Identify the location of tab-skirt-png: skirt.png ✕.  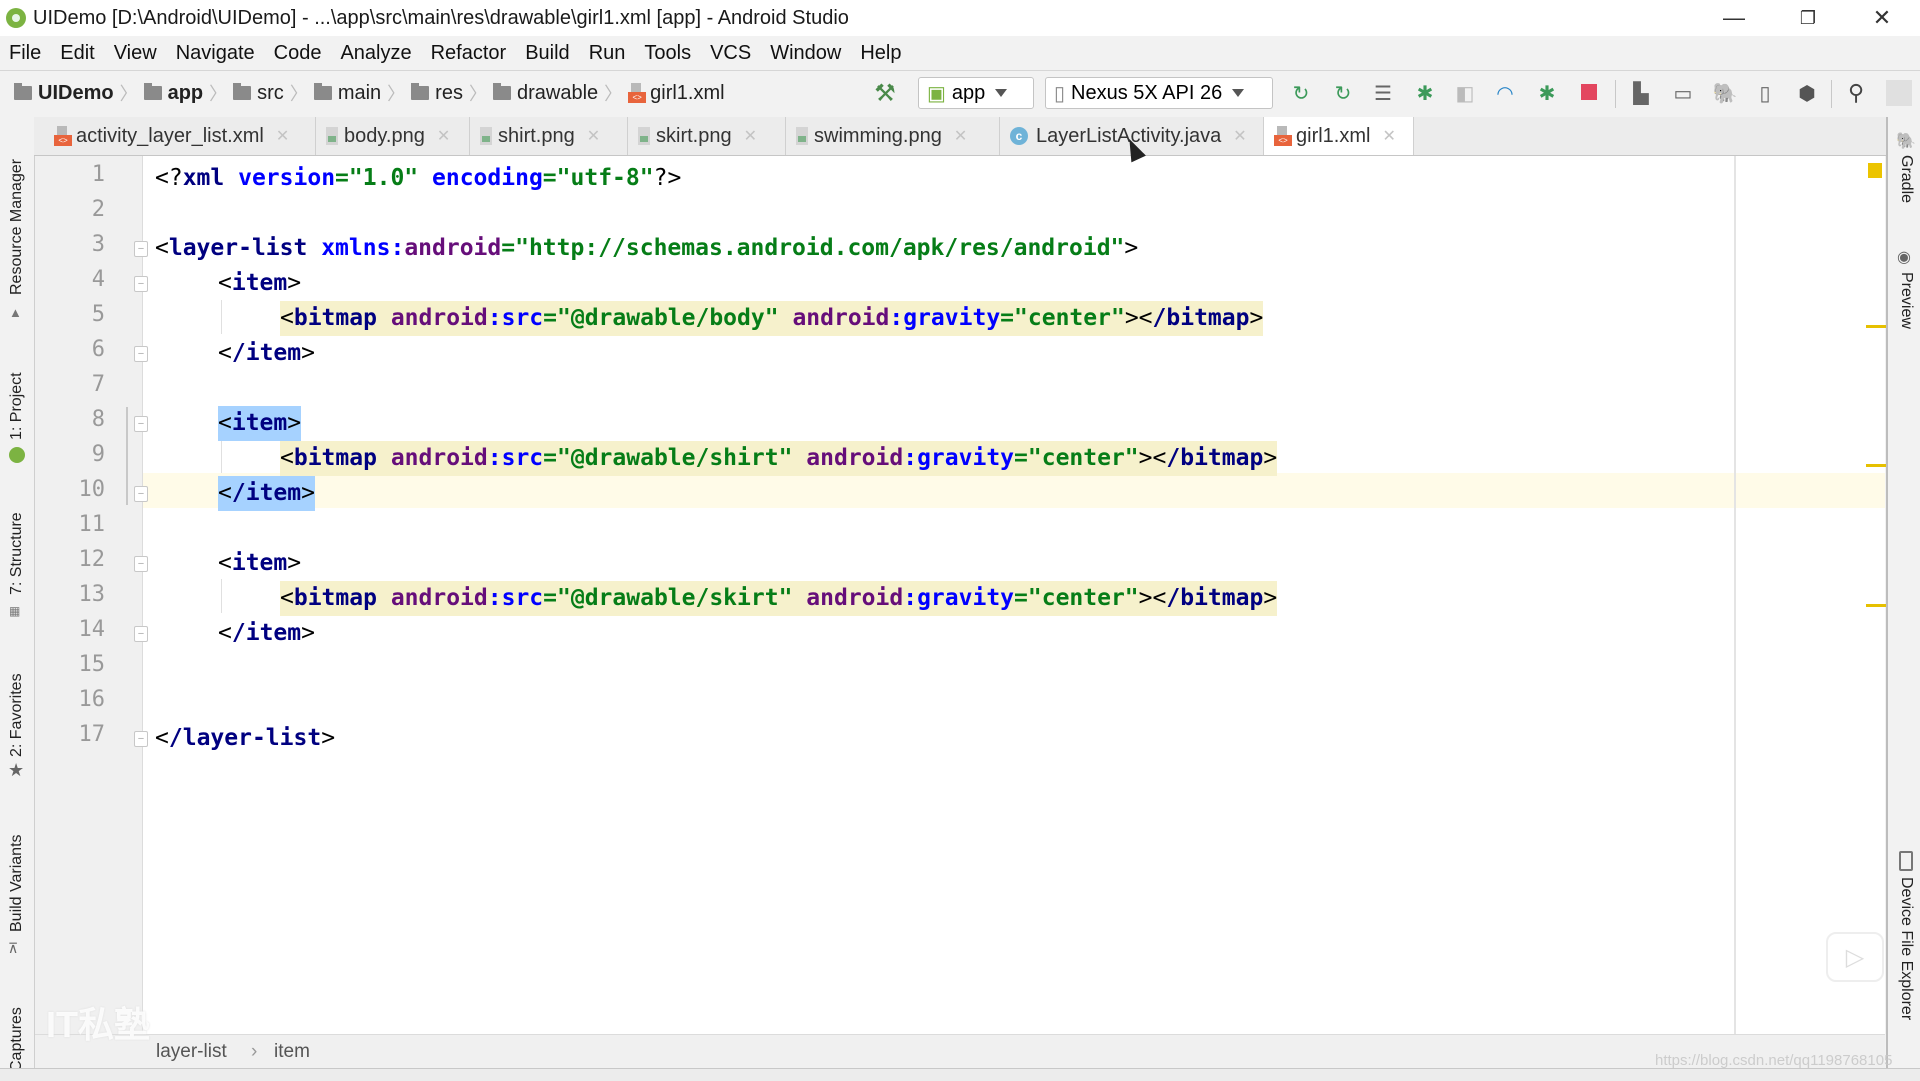
(707, 136).